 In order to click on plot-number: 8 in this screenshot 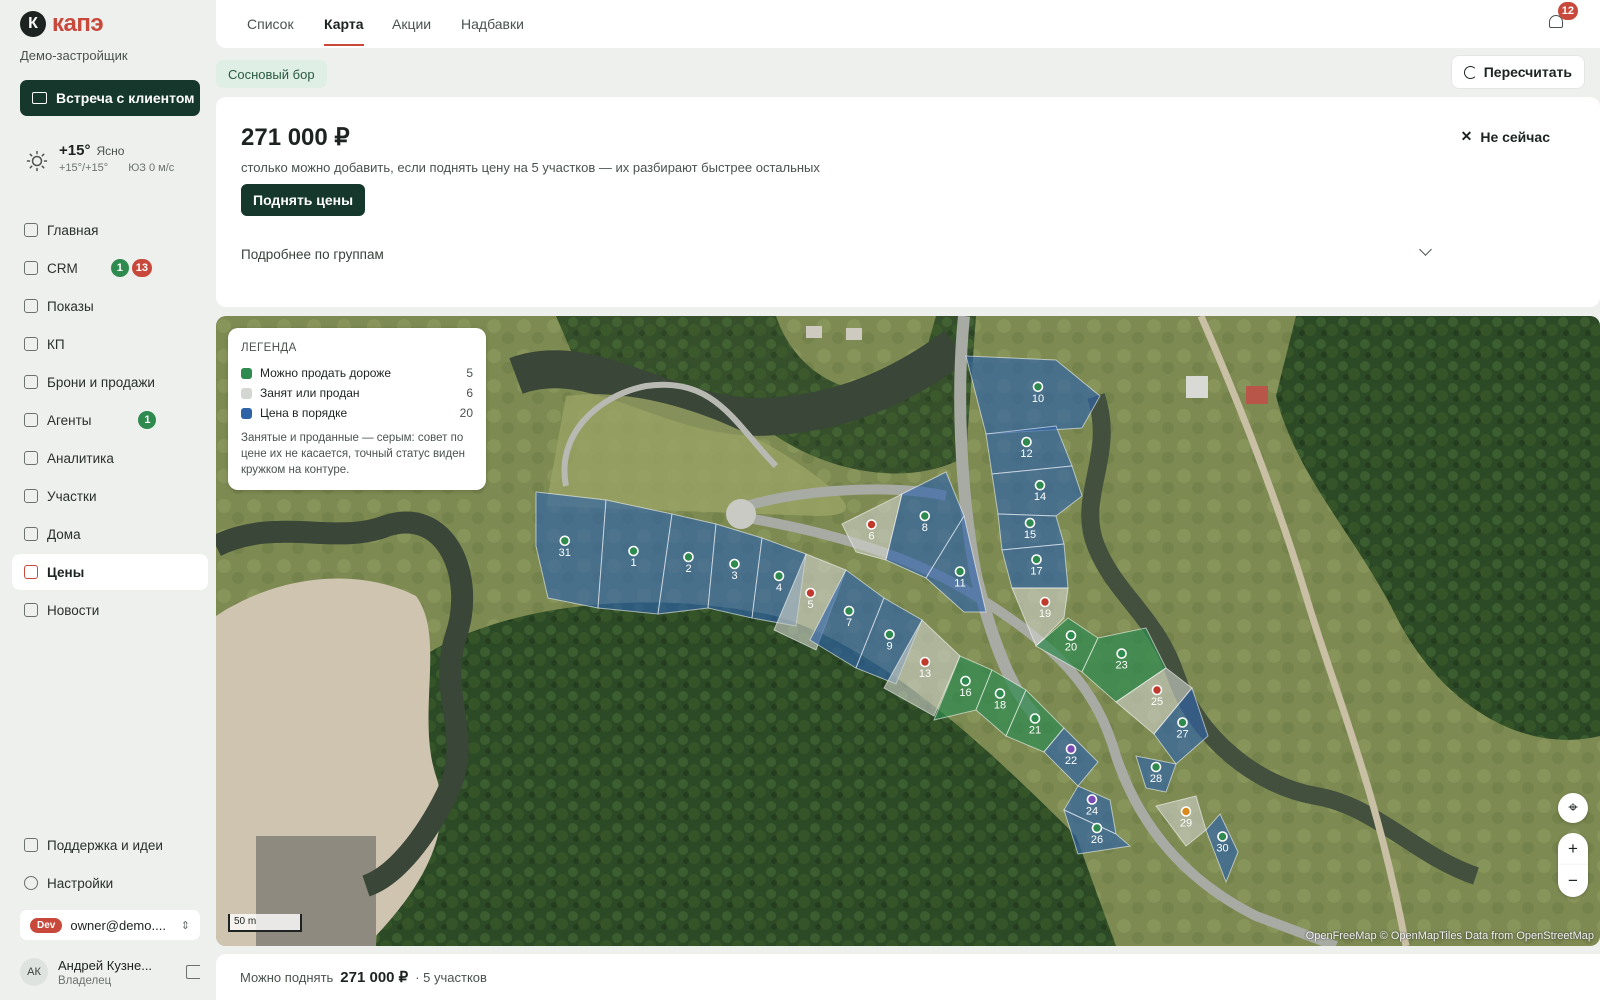, I will do `click(925, 528)`.